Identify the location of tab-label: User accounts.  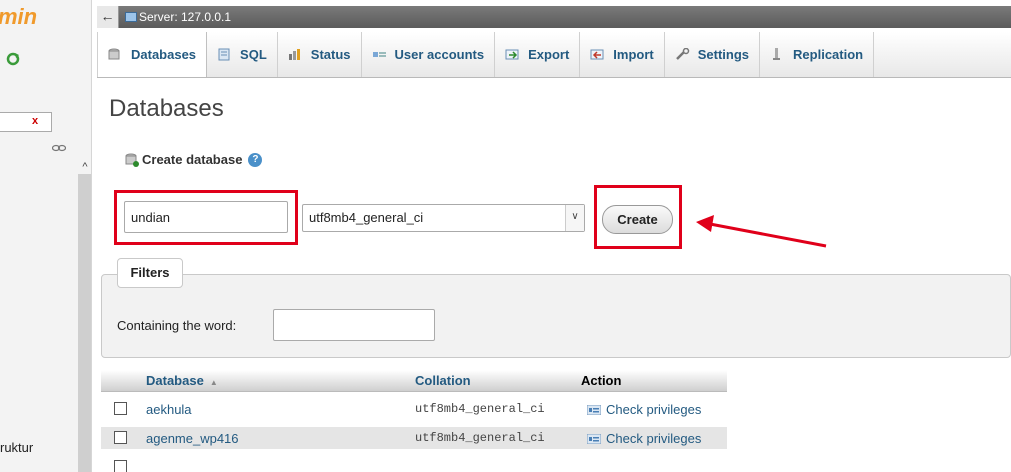
(439, 54).